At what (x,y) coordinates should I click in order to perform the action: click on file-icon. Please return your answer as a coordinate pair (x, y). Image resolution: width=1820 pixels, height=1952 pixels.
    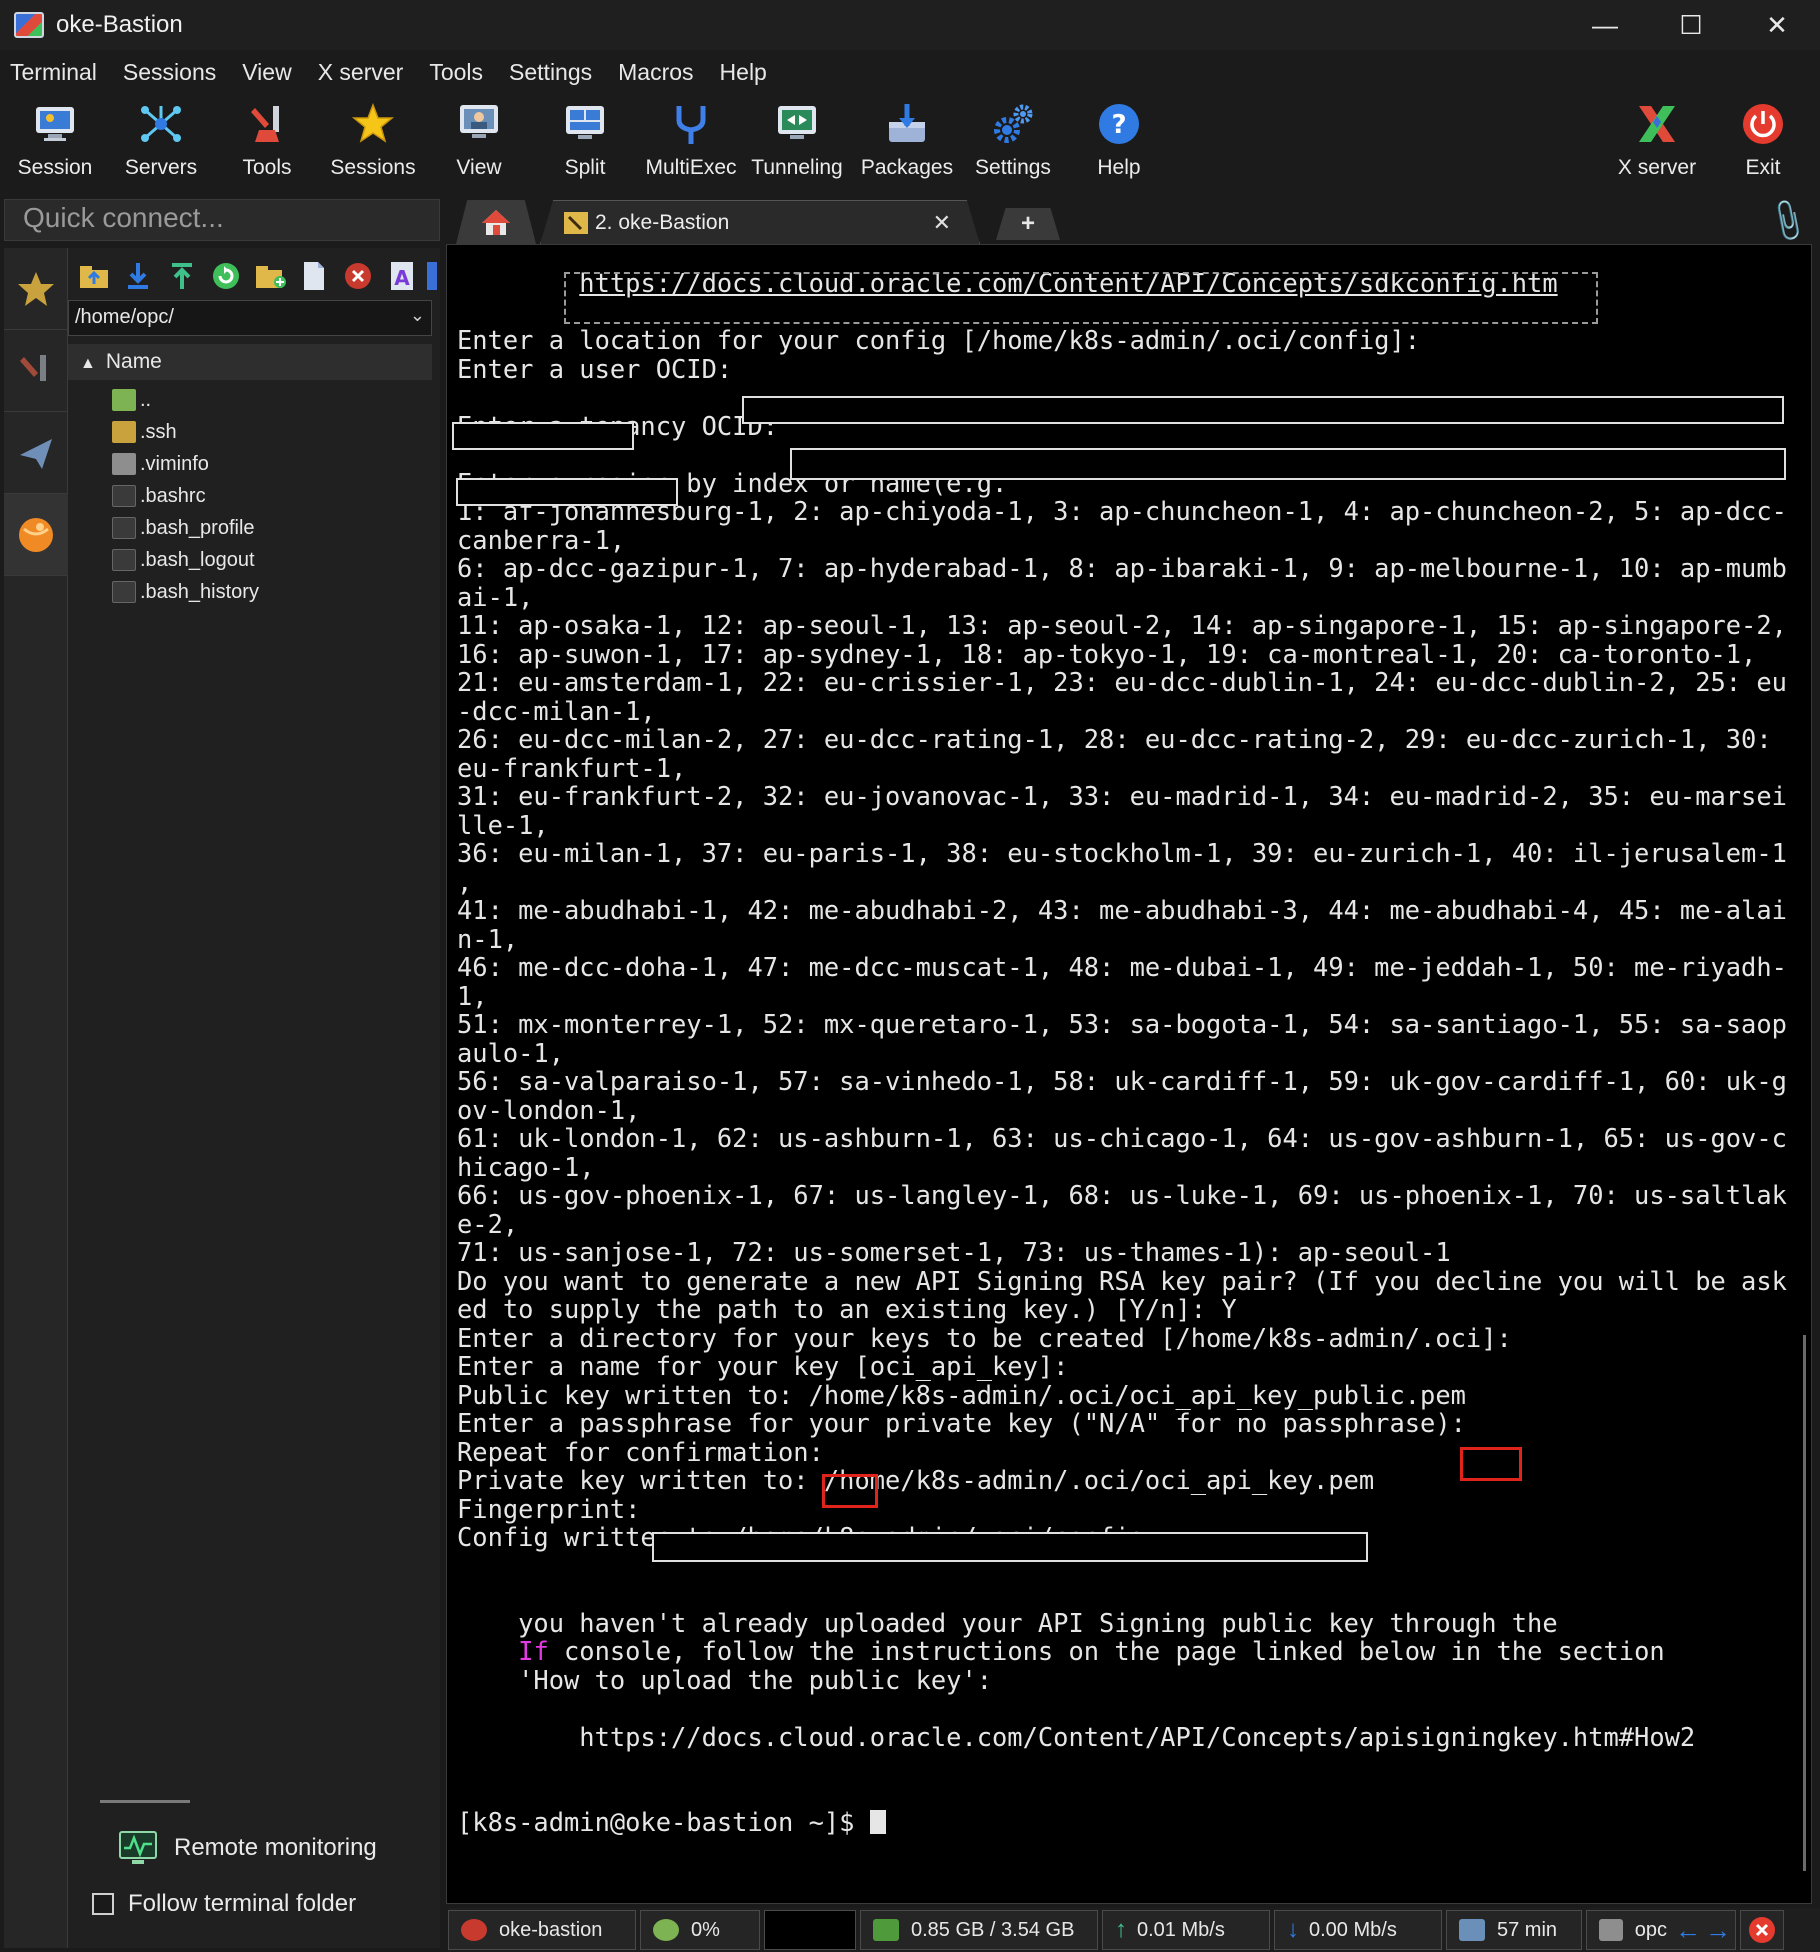
    Looking at the image, I should click on (124, 464).